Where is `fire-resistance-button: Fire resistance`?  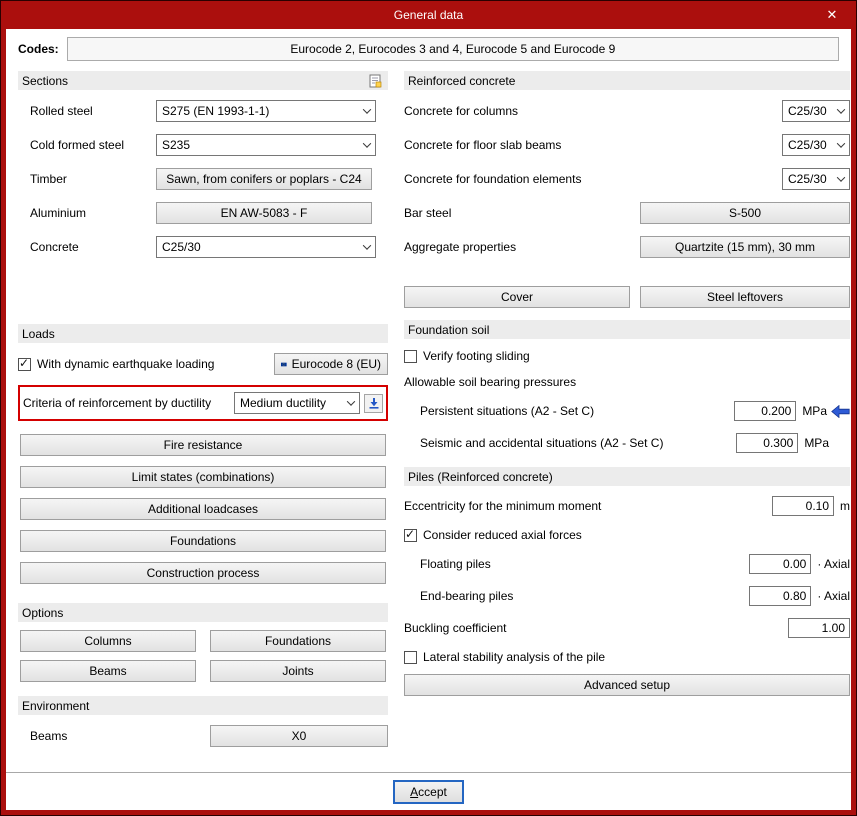
fire-resistance-button: Fire resistance is located at coordinates (203, 445).